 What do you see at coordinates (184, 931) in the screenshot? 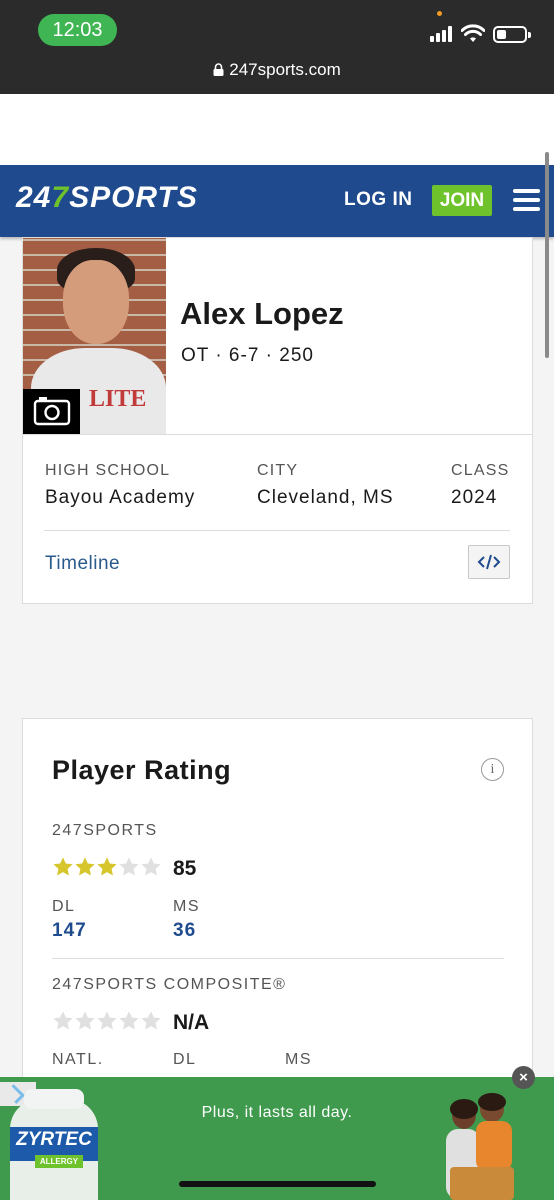
I see `state-rank-value: 36` at bounding box center [184, 931].